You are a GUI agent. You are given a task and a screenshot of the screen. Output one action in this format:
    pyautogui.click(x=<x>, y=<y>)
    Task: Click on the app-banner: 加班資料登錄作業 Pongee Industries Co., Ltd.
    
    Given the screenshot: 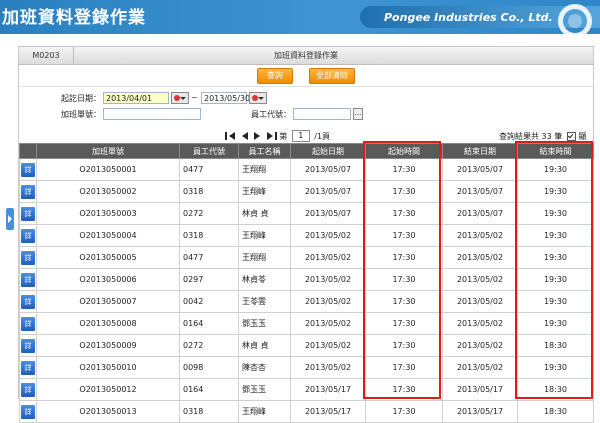 What is the action you would take?
    pyautogui.click(x=300, y=17)
    